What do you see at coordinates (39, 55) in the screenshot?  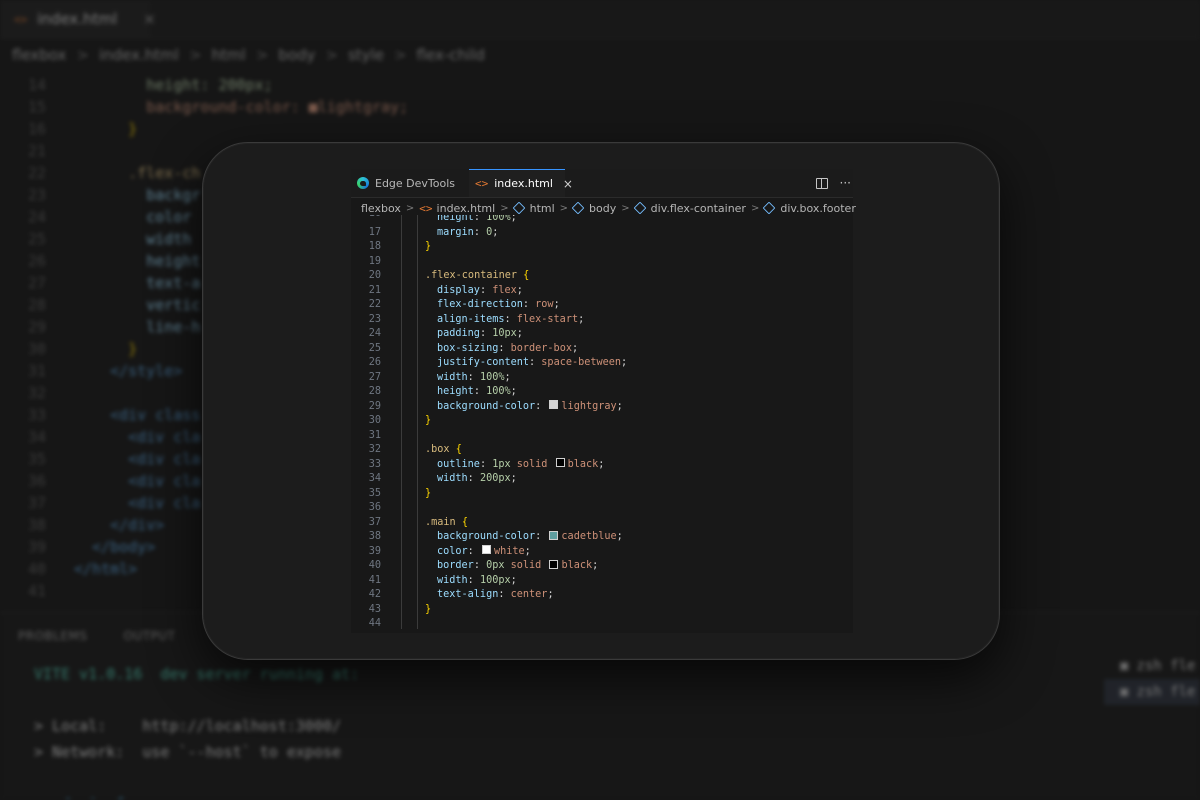 I see `background-breadcrumb-item: flexbox` at bounding box center [39, 55].